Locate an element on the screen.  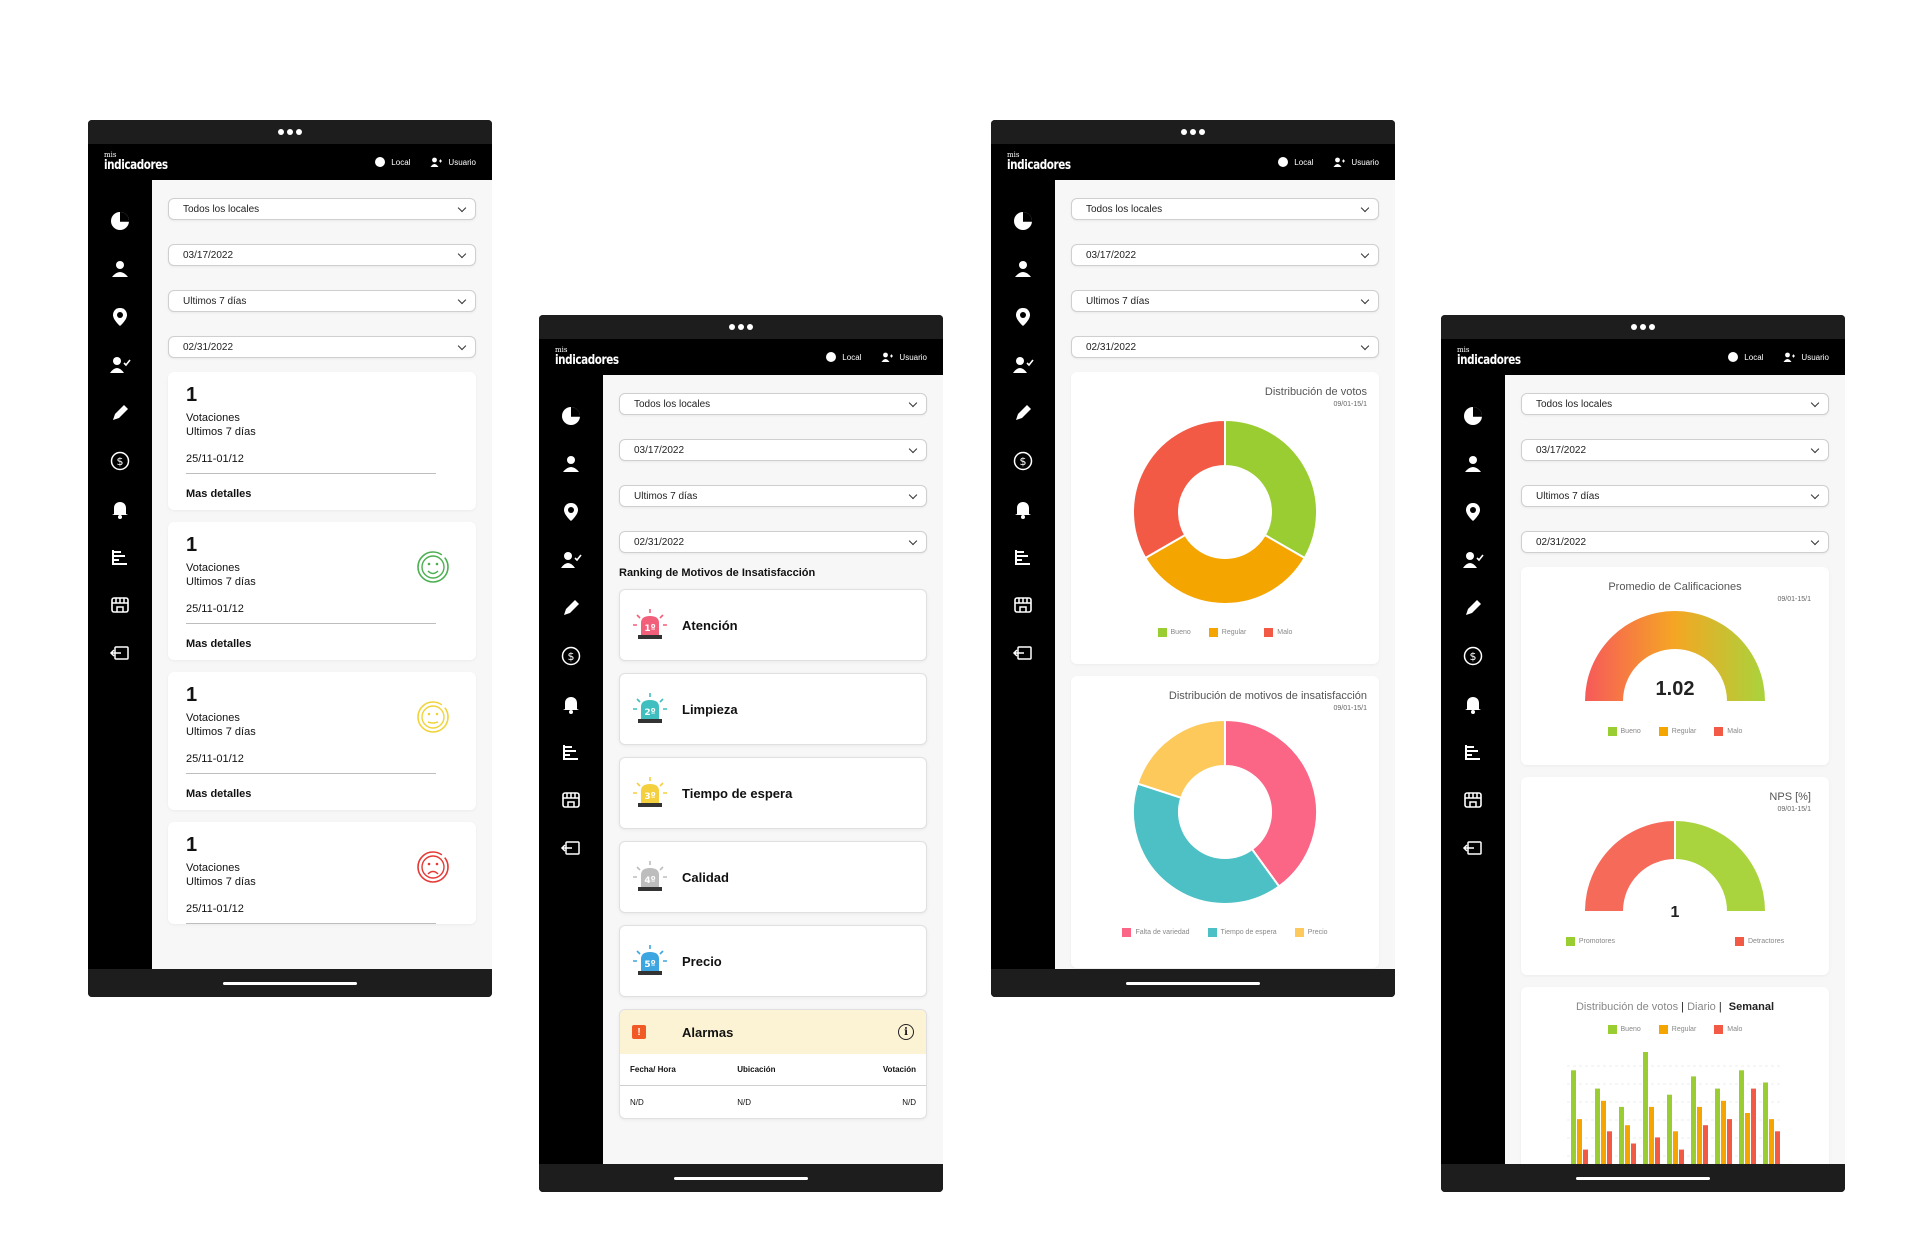
ranking-item: 3º Tiempo de espera is located at coordinates (773, 793).